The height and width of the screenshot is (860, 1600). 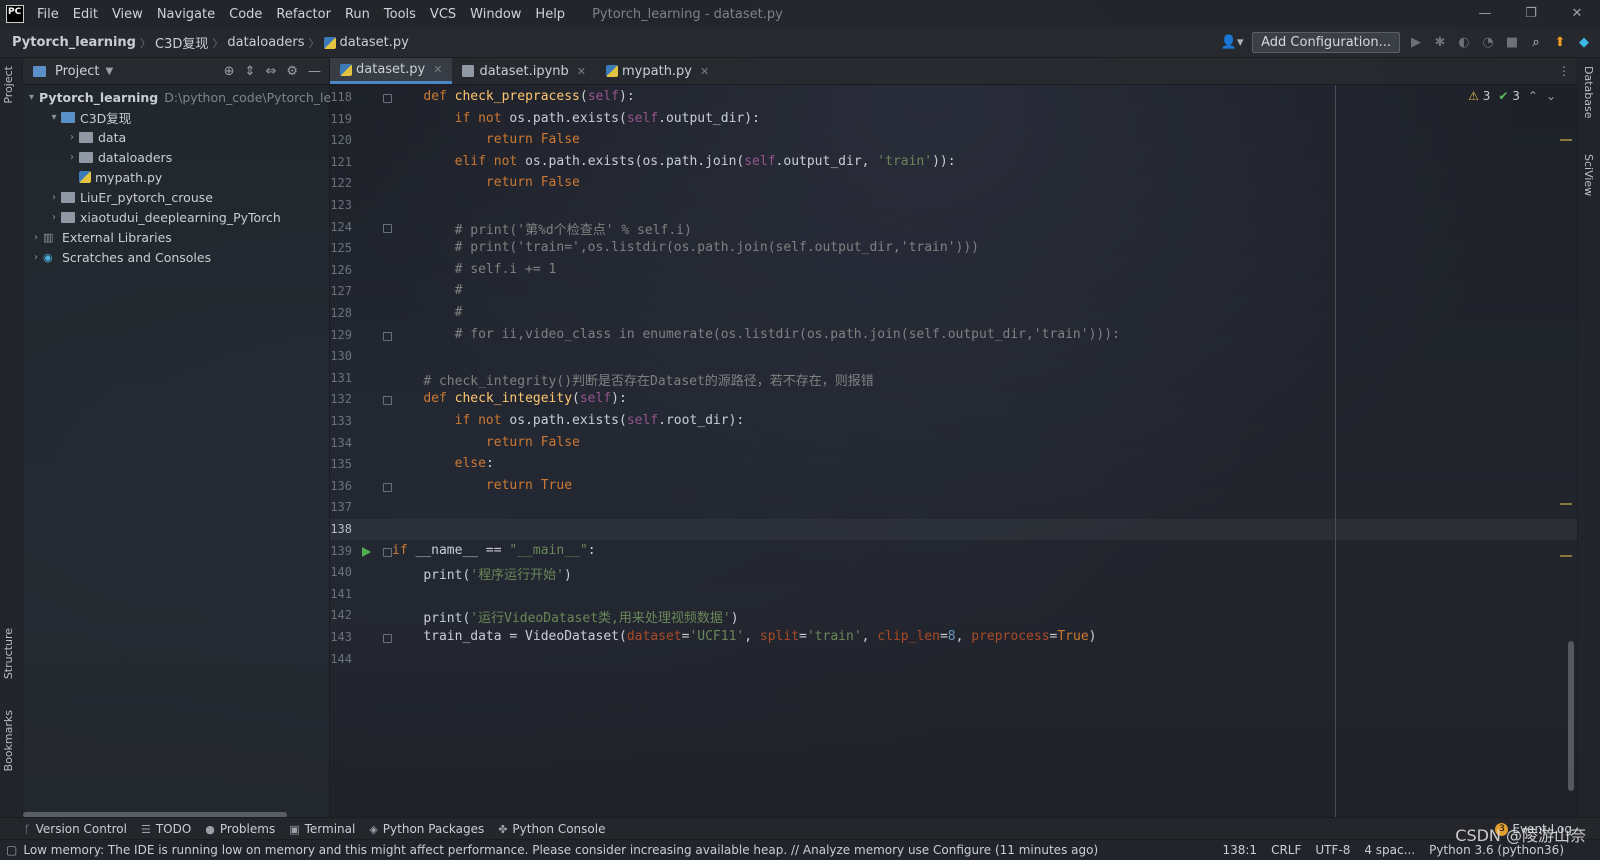 I want to click on line-number: 134, so click(x=341, y=443).